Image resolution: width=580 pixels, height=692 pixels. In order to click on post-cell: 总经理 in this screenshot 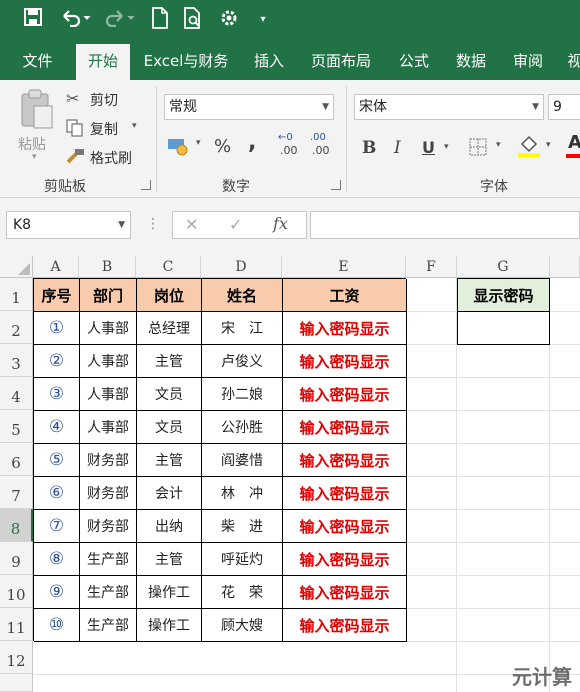, I will do `click(169, 328)`.